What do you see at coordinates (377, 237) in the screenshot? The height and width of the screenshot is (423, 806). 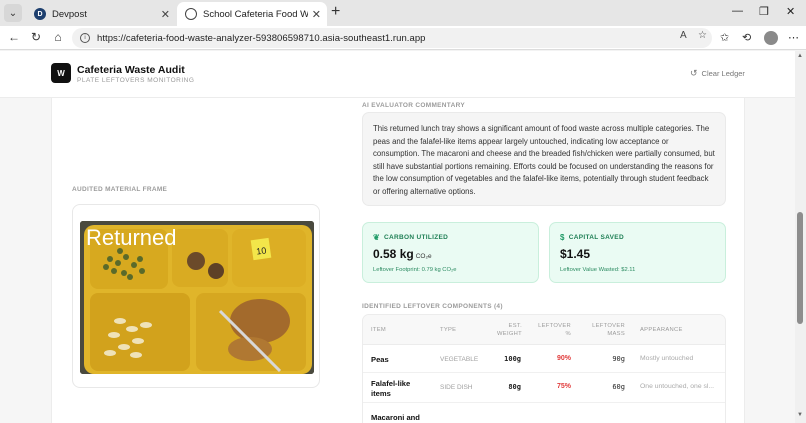 I see `leaf-icon: ❦` at bounding box center [377, 237].